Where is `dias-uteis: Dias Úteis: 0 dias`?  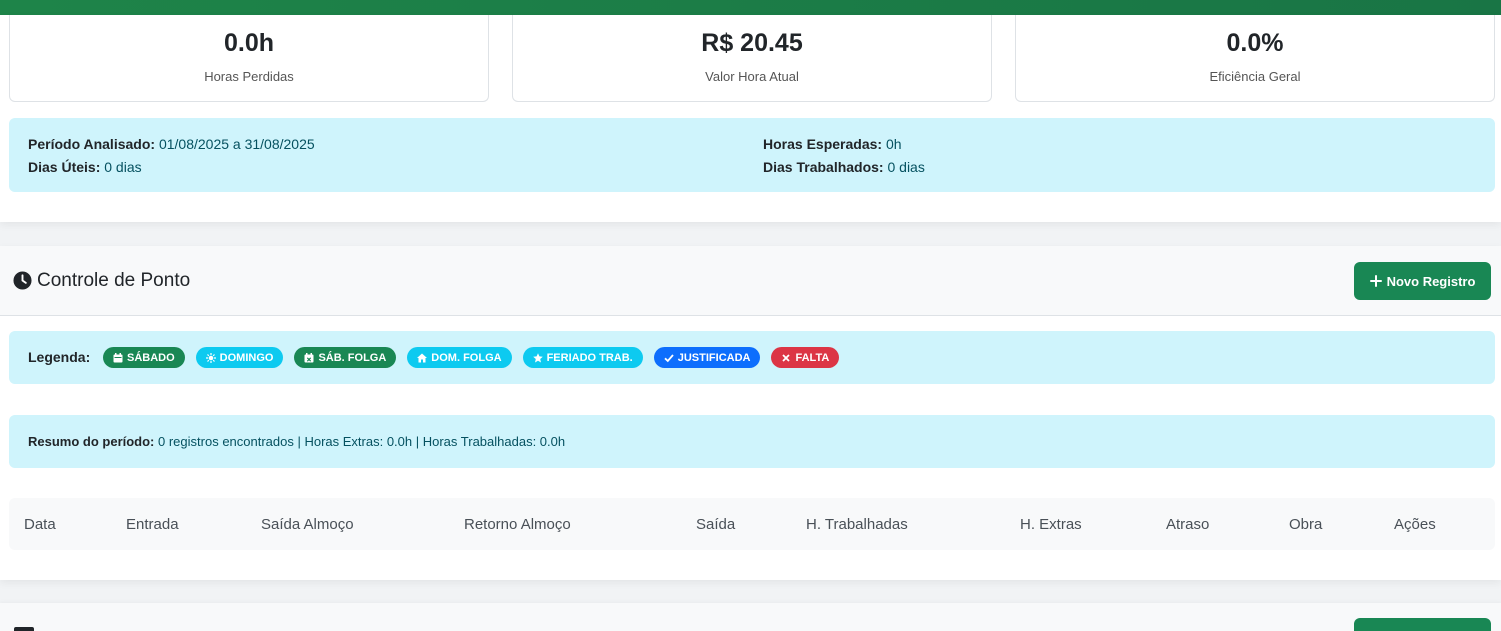
dias-uteis: Dias Úteis: 0 dias is located at coordinates (85, 167).